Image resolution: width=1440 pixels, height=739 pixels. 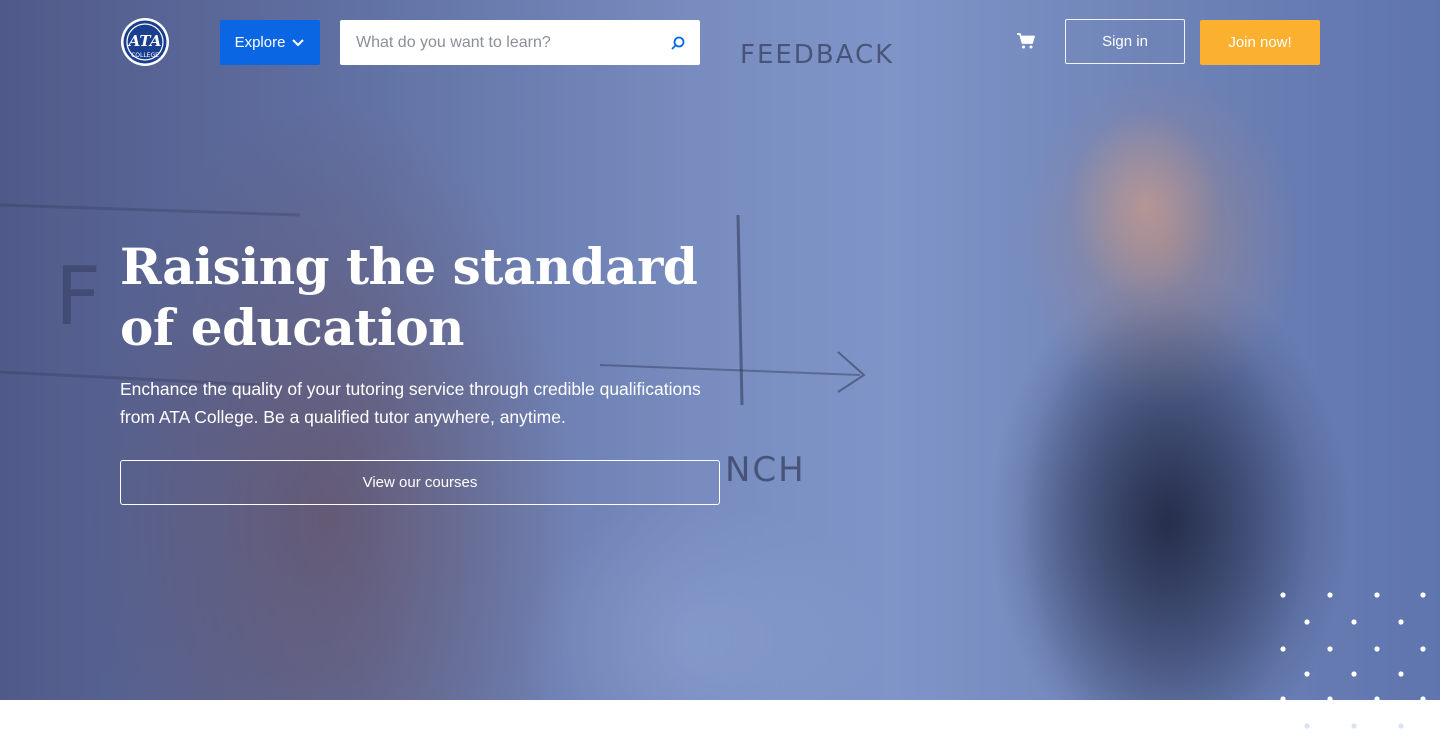 I want to click on logo-text-top: ATA, so click(x=144, y=41).